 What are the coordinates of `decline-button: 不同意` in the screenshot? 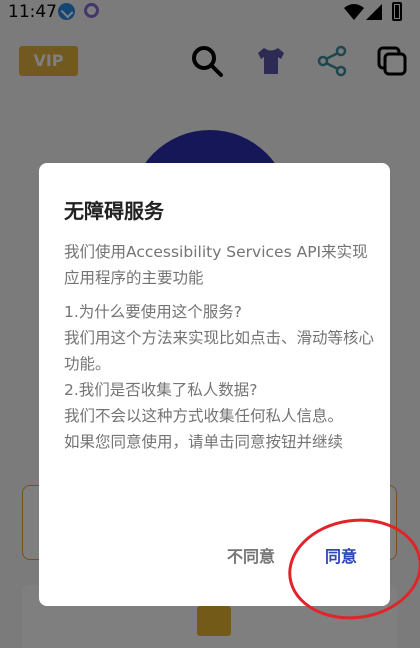 It's located at (251, 555).